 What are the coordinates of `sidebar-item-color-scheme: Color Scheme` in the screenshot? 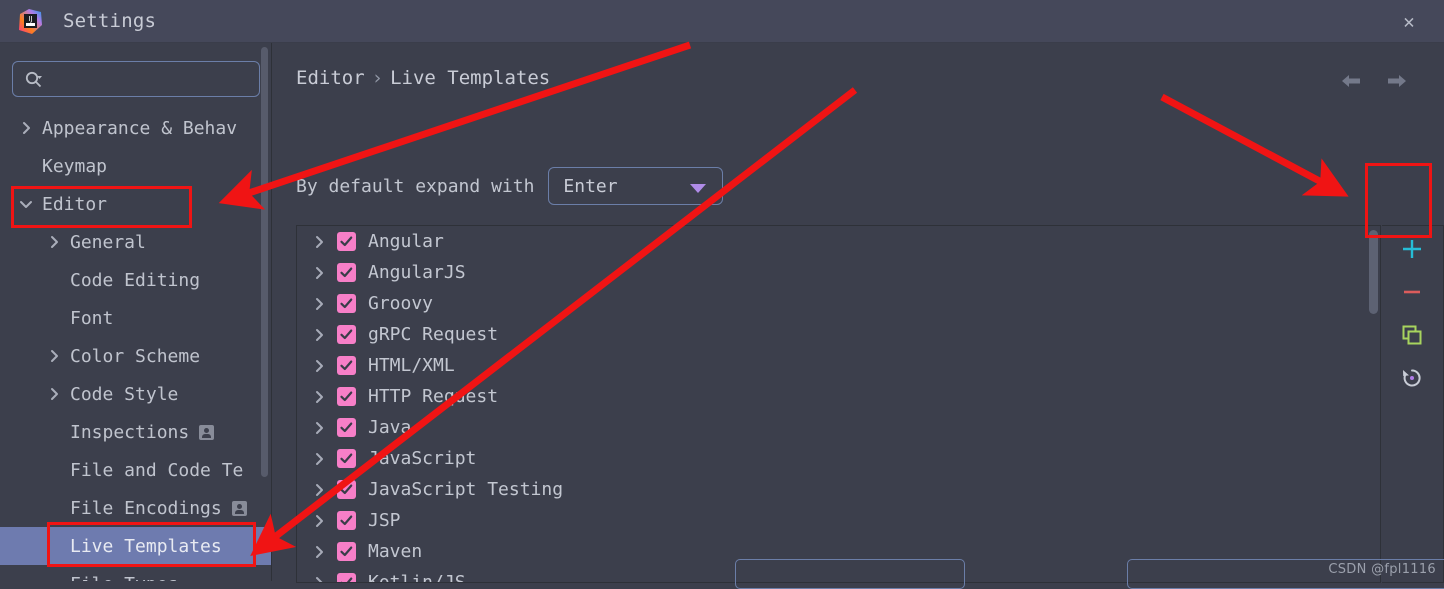 It's located at (135, 356).